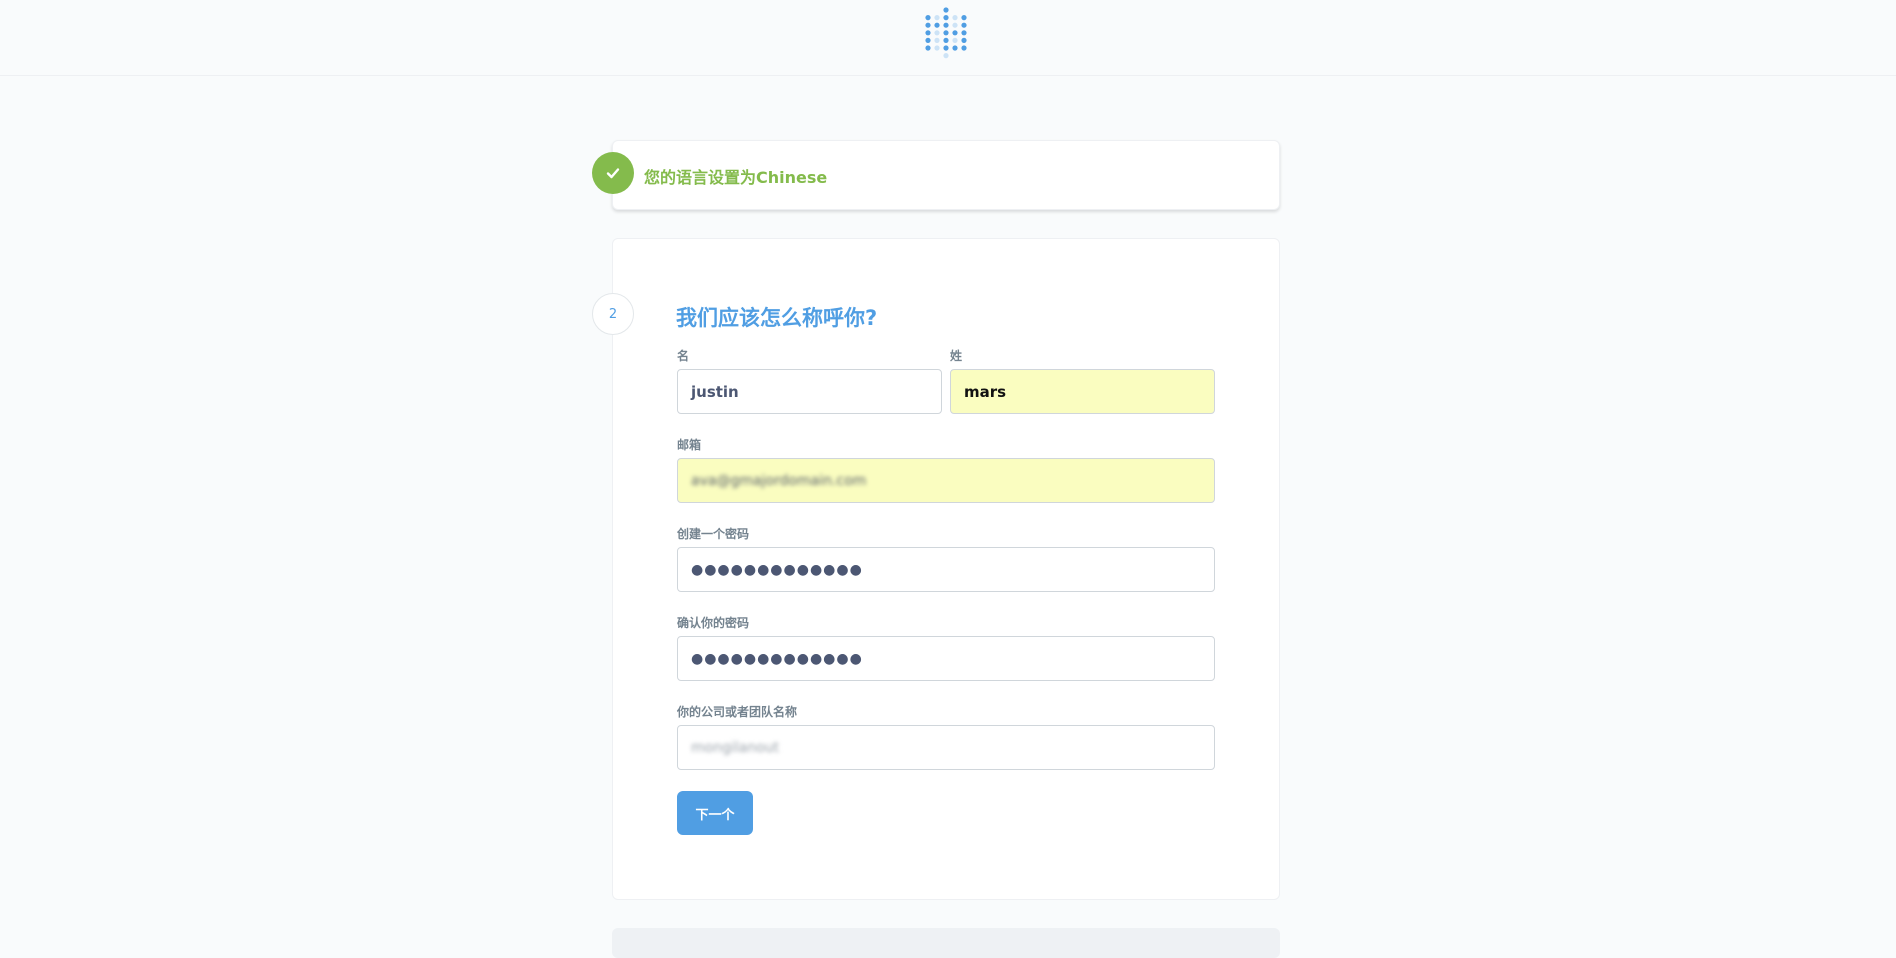 The height and width of the screenshot is (958, 1896). What do you see at coordinates (683, 356) in the screenshot?
I see `first-name-label: 名` at bounding box center [683, 356].